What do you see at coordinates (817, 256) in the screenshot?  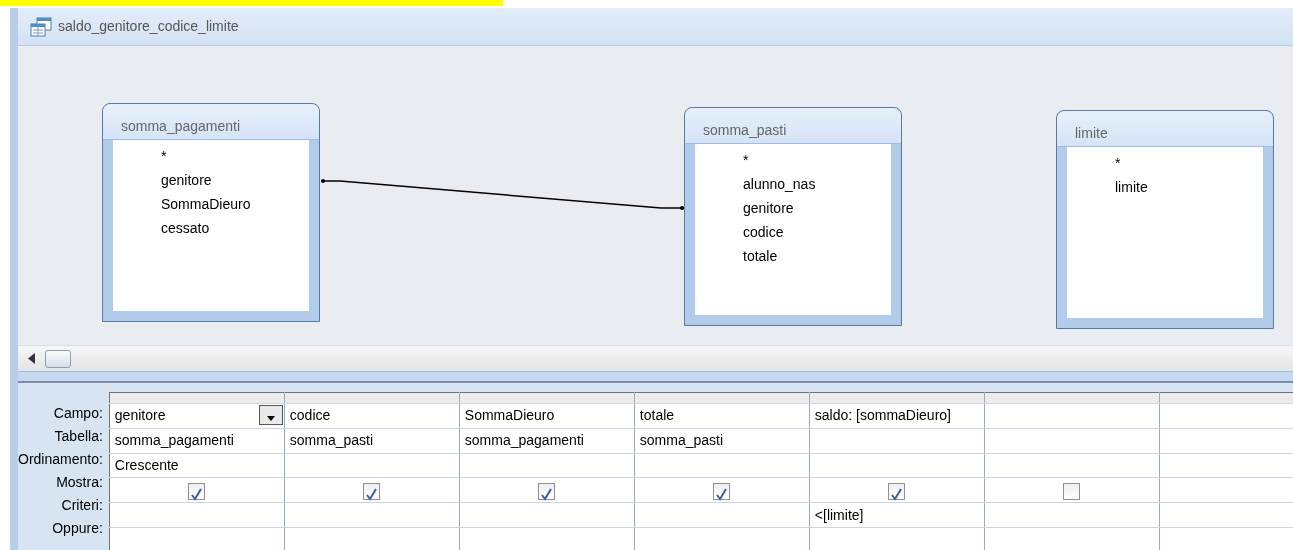 I see `field-item: totale` at bounding box center [817, 256].